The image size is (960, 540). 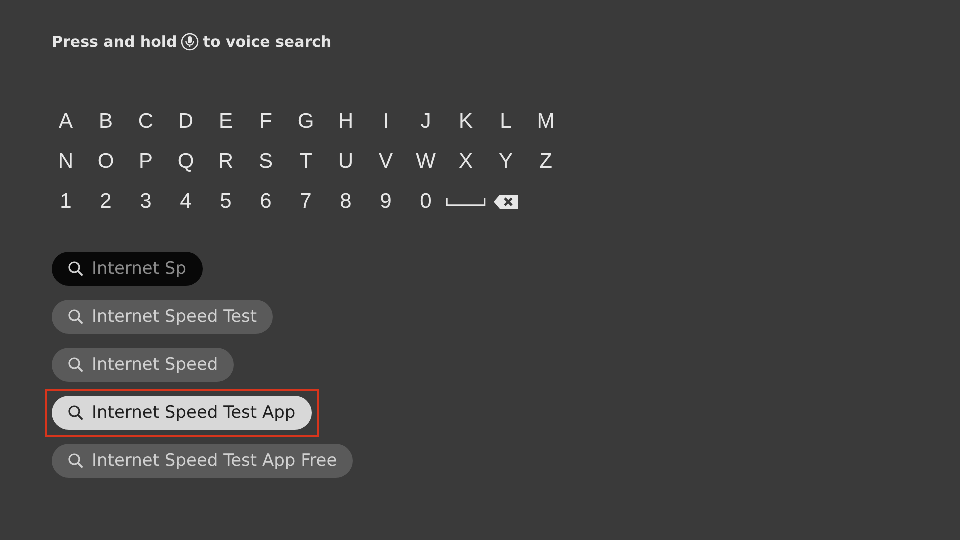 What do you see at coordinates (506, 202) in the screenshot?
I see `backspace-icon` at bounding box center [506, 202].